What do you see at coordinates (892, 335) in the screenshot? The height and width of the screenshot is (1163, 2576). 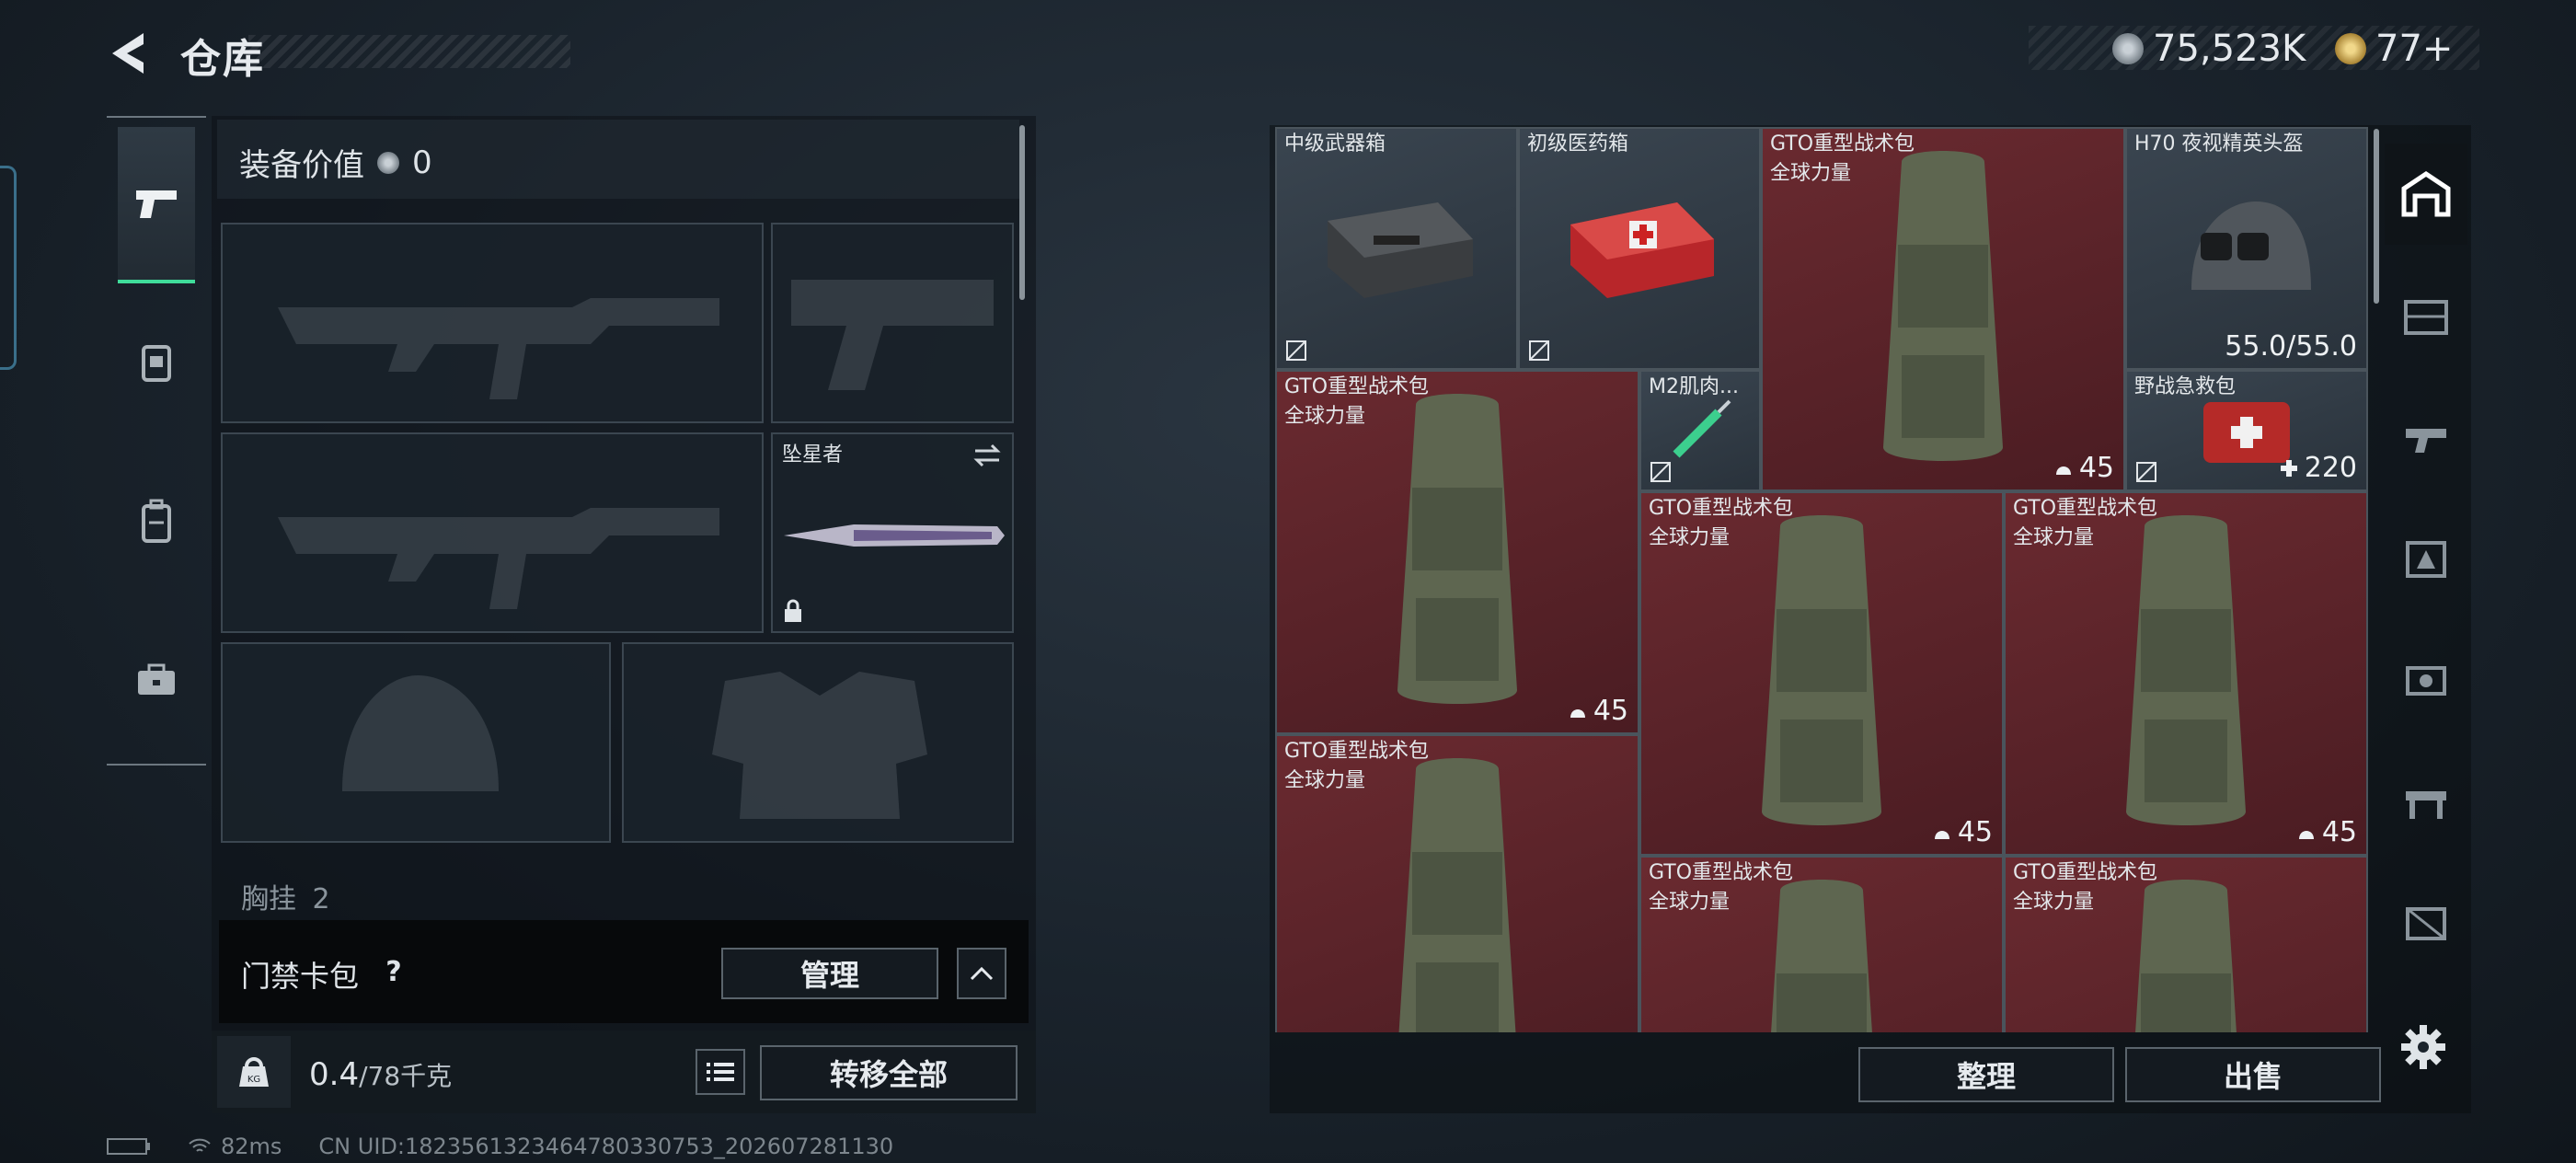 I see `pistol-silhouette-icon` at bounding box center [892, 335].